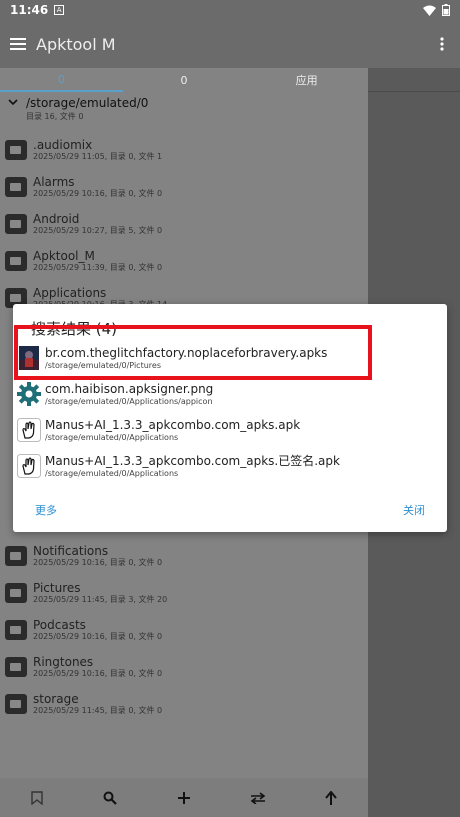 Image resolution: width=460 pixels, height=817 pixels. I want to click on file-name: Android, so click(56, 219).